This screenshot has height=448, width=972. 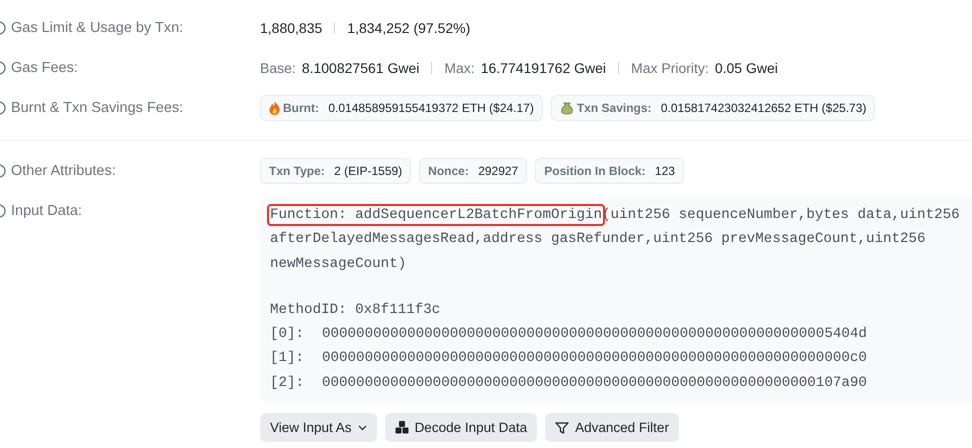 I want to click on filter-icon, so click(x=562, y=428).